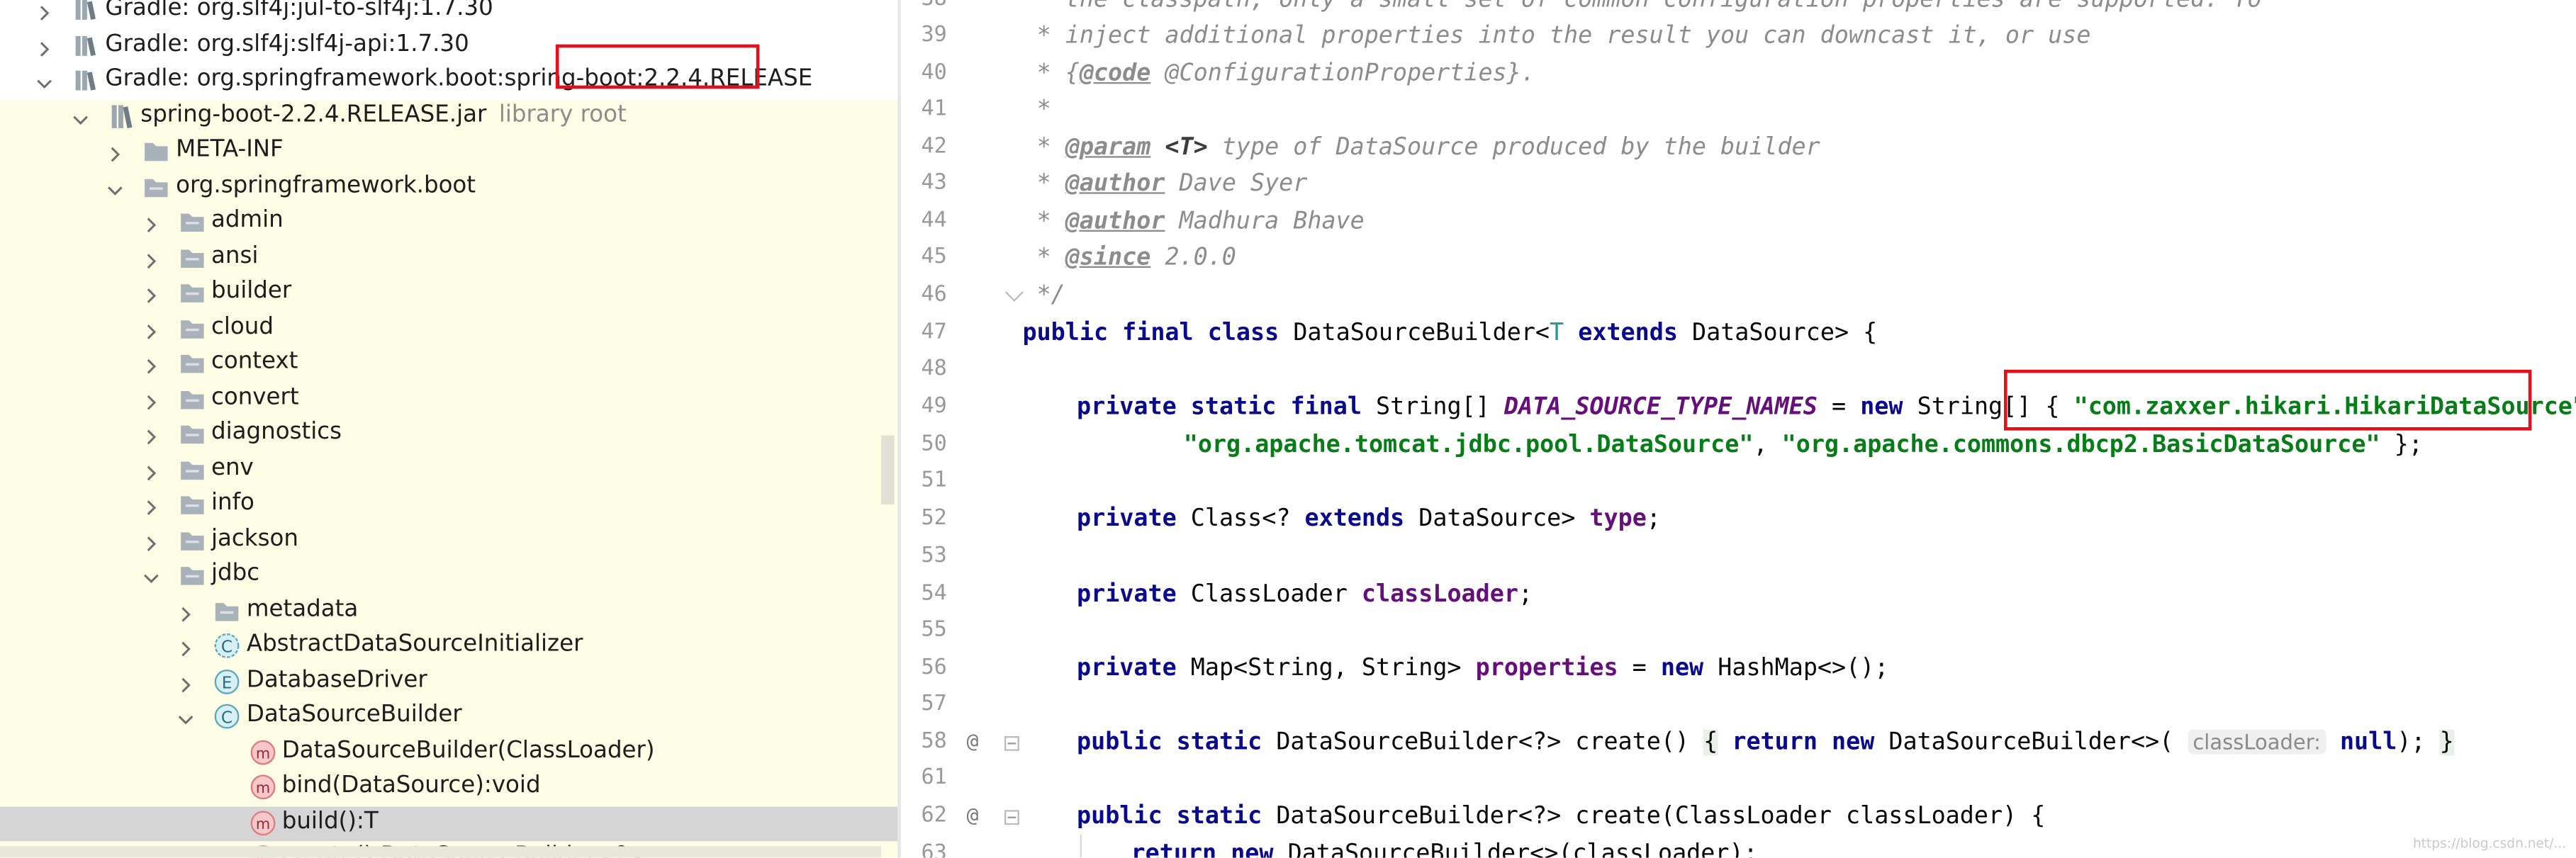 The height and width of the screenshot is (858, 2576). Describe the element at coordinates (1483, 742) in the screenshot. I see `code-text: DataSourceBuilder<?> create()` at that location.